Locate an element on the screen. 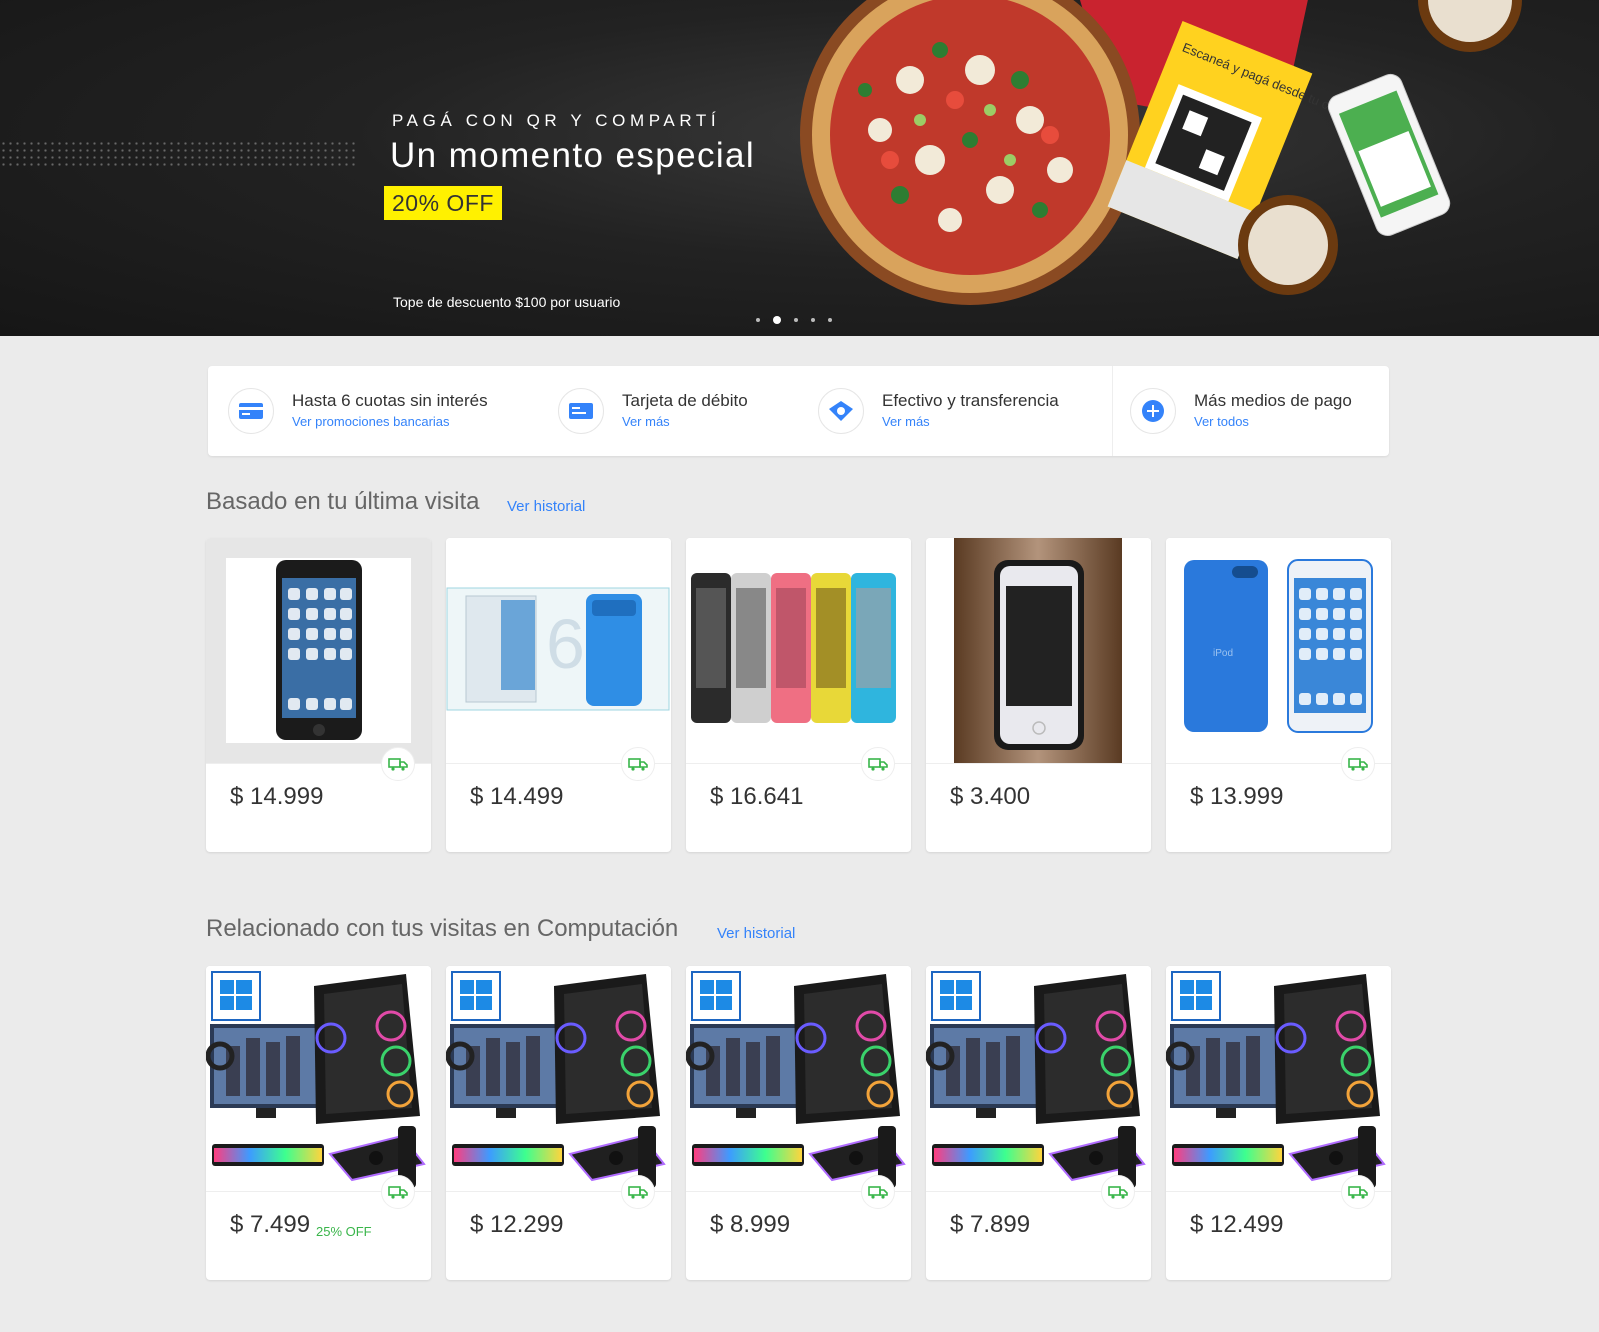  section-title: Basado en tu última visita is located at coordinates (343, 501).